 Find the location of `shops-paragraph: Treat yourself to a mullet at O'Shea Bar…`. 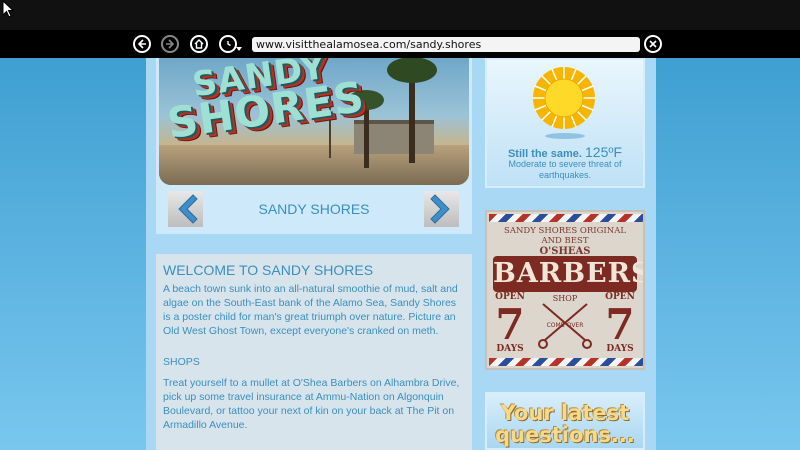

shops-paragraph: Treat yourself to a mullet at O'Shea Bar… is located at coordinates (311, 404).